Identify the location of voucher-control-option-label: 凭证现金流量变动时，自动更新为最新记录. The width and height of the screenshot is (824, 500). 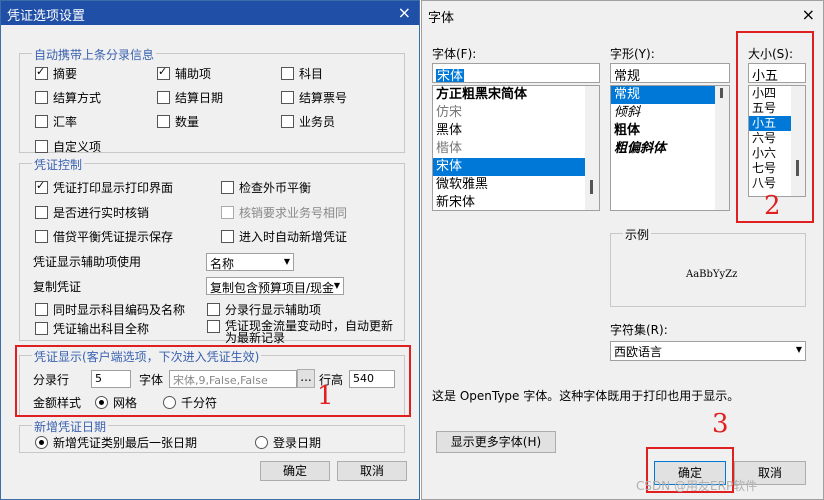
(309, 332).